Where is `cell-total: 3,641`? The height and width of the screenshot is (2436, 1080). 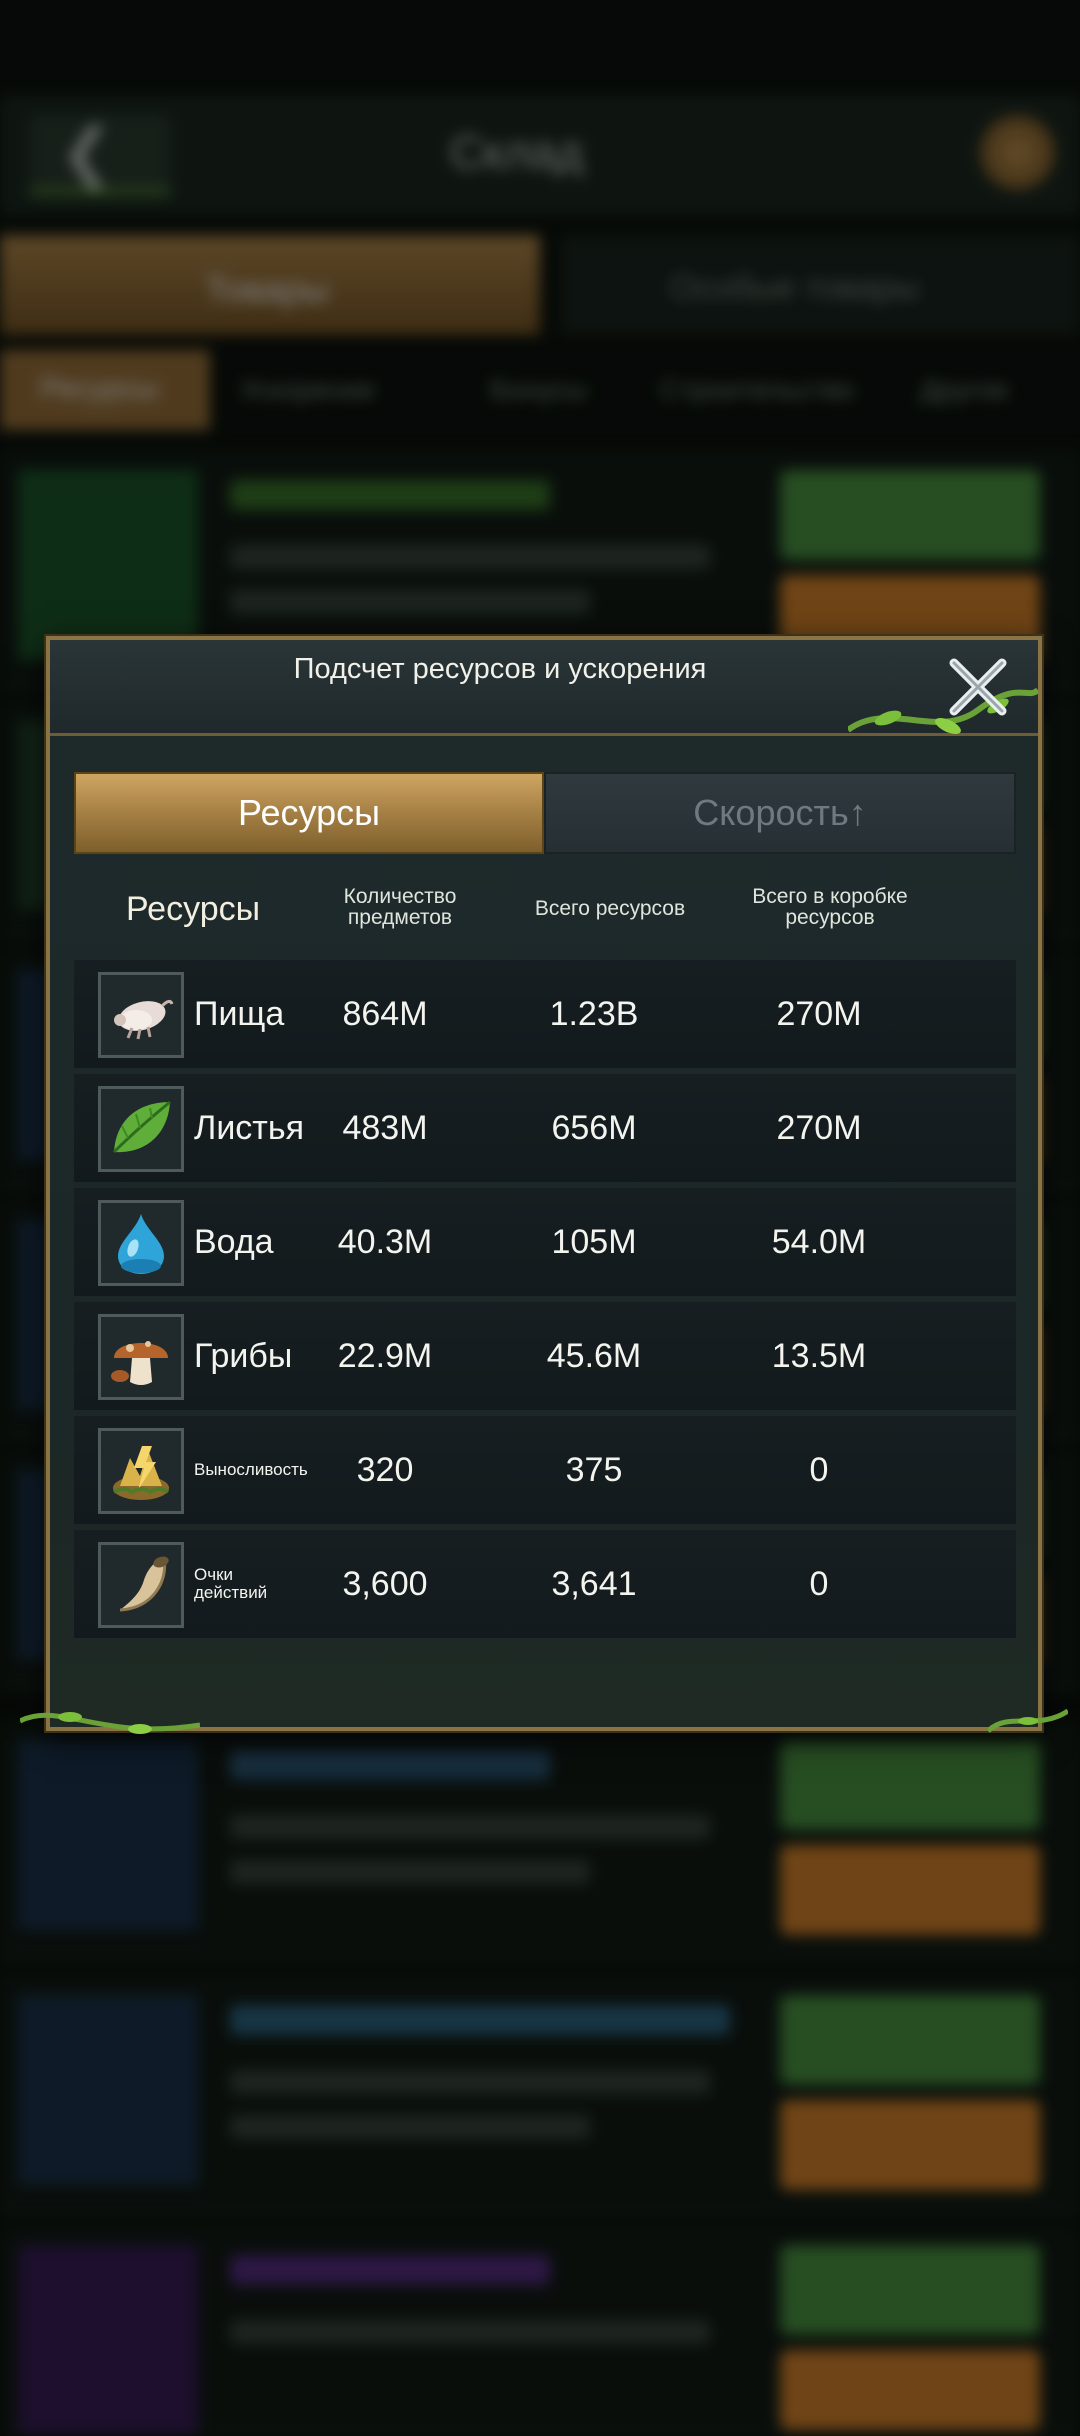 cell-total: 3,641 is located at coordinates (594, 1583).